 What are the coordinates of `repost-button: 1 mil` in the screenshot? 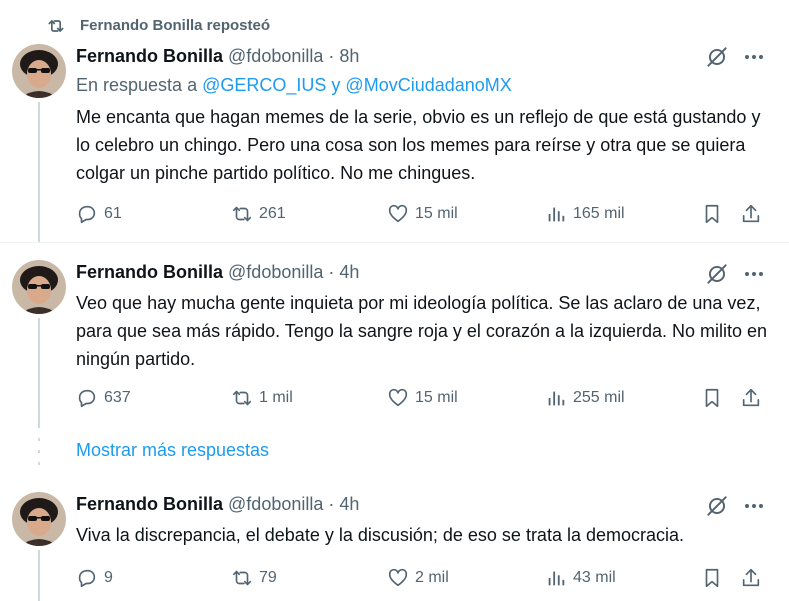 It's located at (262, 398).